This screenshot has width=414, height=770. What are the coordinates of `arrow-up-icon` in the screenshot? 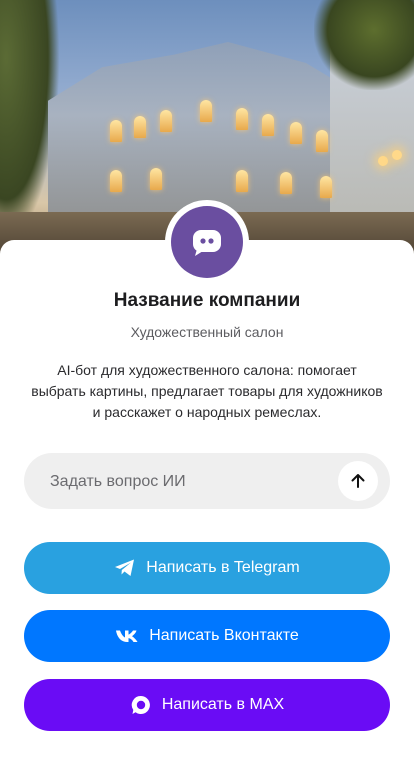 It's located at (358, 481).